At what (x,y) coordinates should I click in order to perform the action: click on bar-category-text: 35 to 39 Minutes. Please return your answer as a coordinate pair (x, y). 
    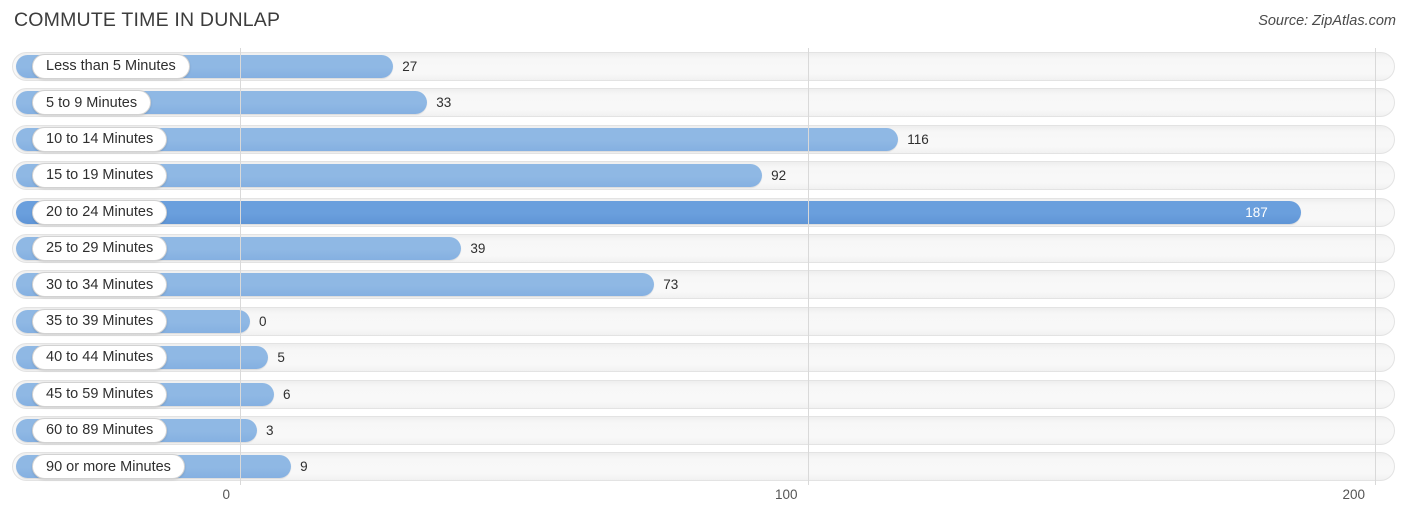
    Looking at the image, I should click on (100, 321).